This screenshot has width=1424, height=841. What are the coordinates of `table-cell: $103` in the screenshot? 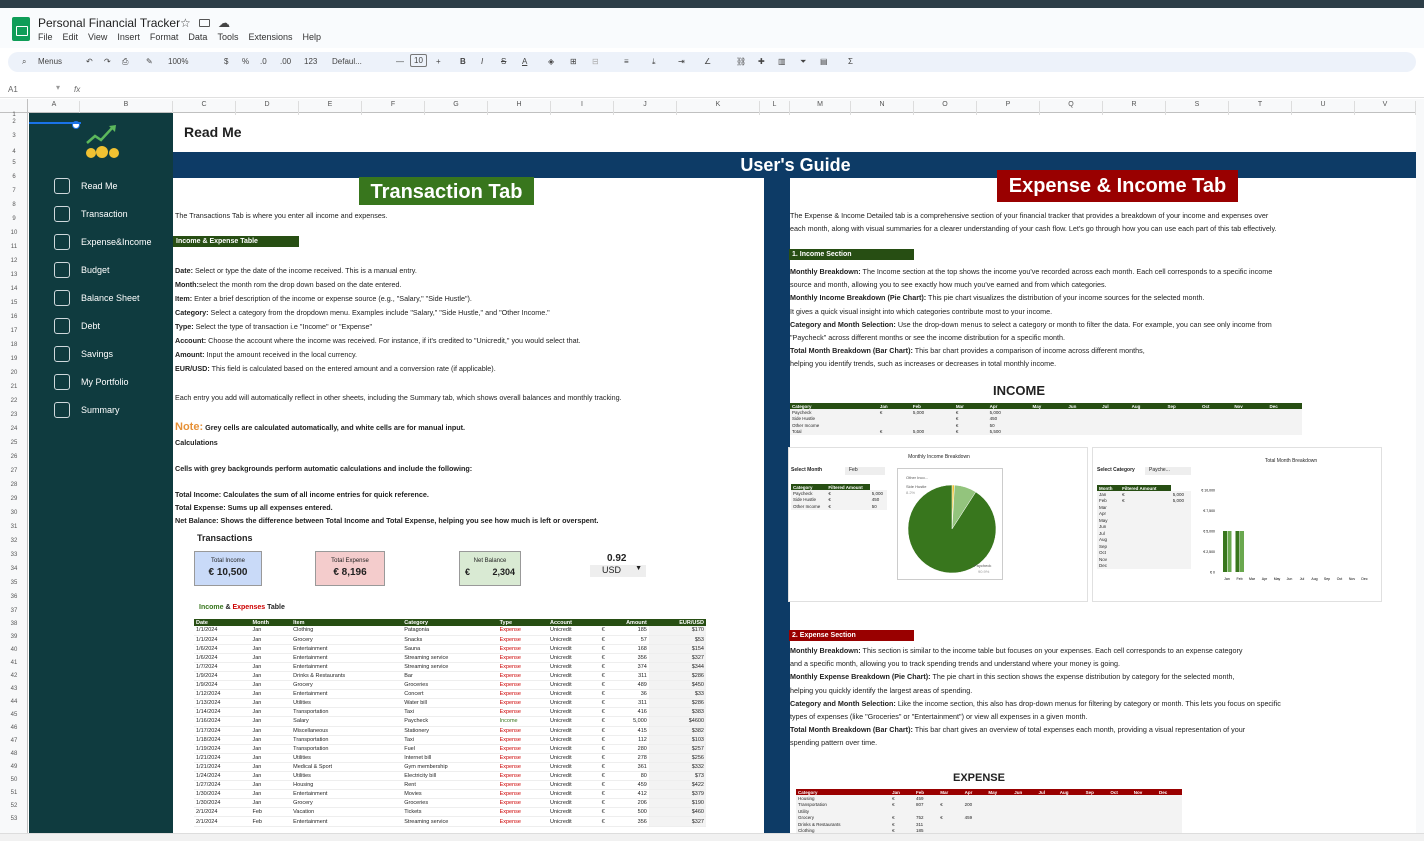 It's located at (677, 740).